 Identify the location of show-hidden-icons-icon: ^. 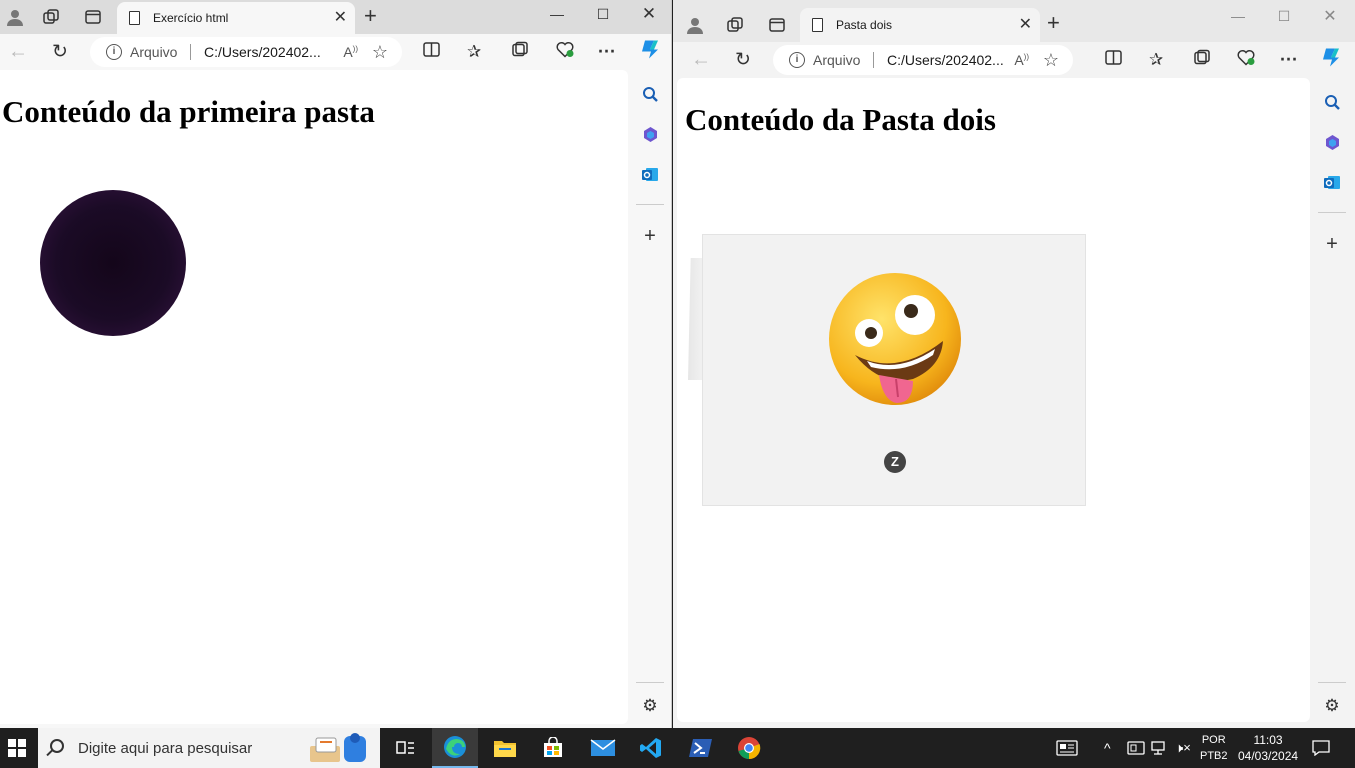
(1107, 748).